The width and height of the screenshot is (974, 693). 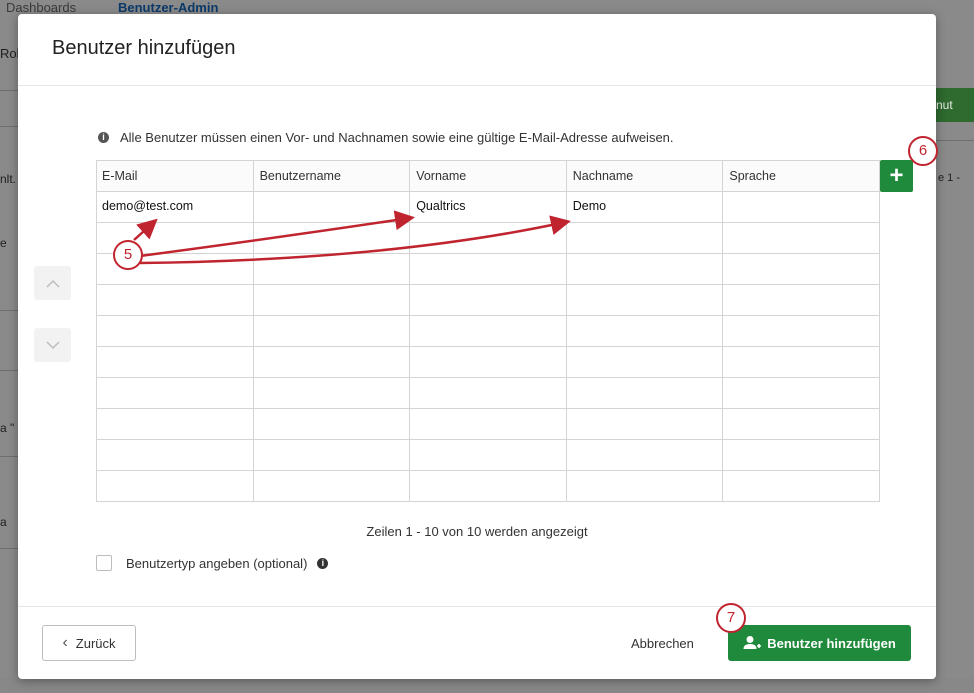 What do you see at coordinates (52, 345) in the screenshot?
I see `scroll-down-button` at bounding box center [52, 345].